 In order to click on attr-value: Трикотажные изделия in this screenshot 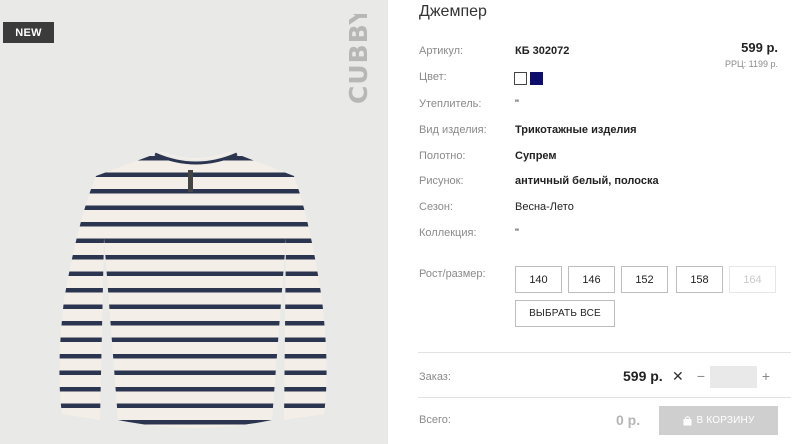, I will do `click(576, 130)`.